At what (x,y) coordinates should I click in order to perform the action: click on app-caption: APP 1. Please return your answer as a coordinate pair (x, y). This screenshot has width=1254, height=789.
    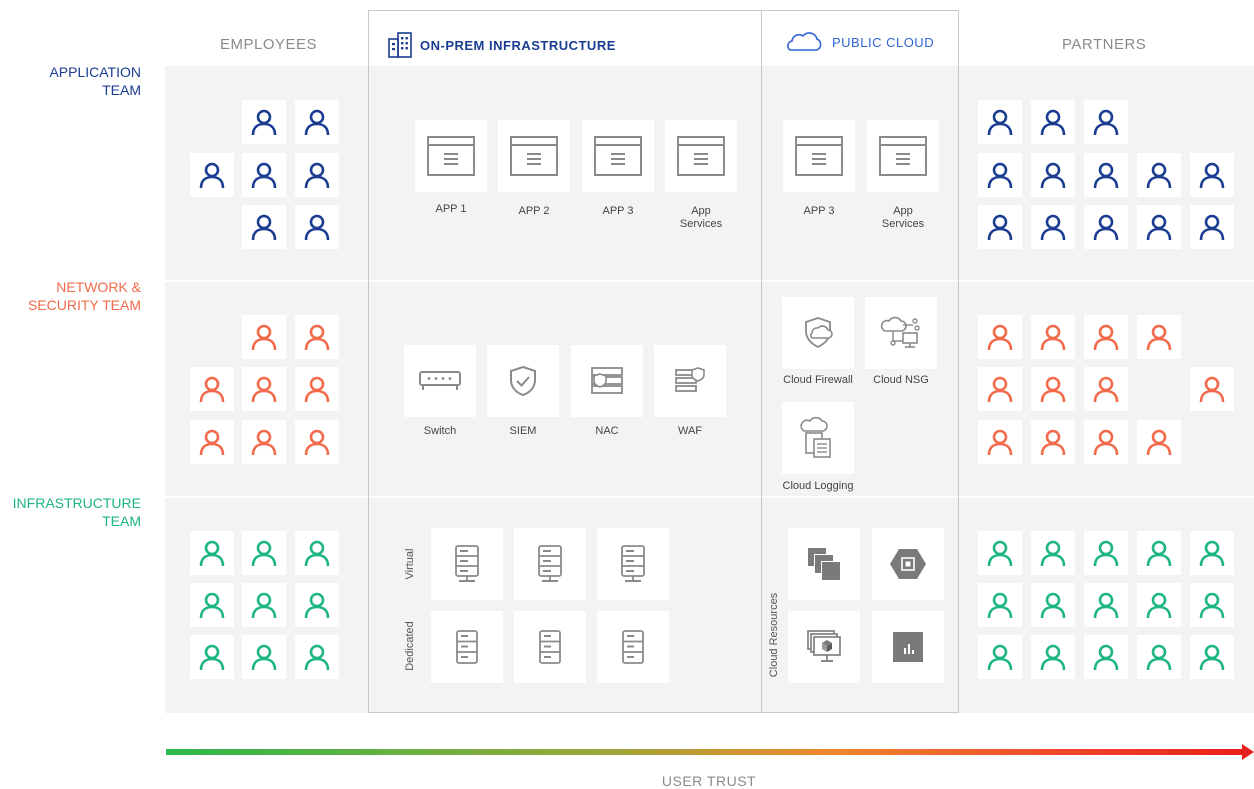
    Looking at the image, I should click on (451, 209).